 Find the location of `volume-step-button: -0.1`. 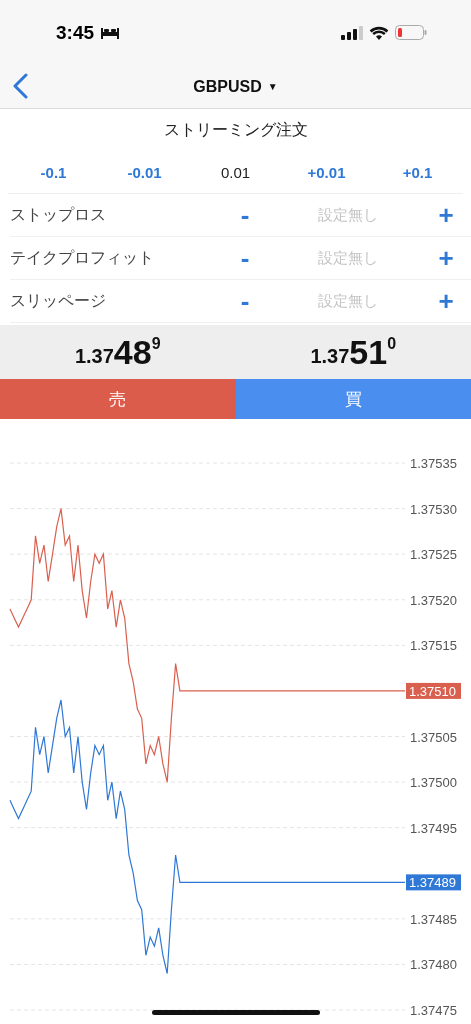

volume-step-button: -0.1 is located at coordinates (53, 172).